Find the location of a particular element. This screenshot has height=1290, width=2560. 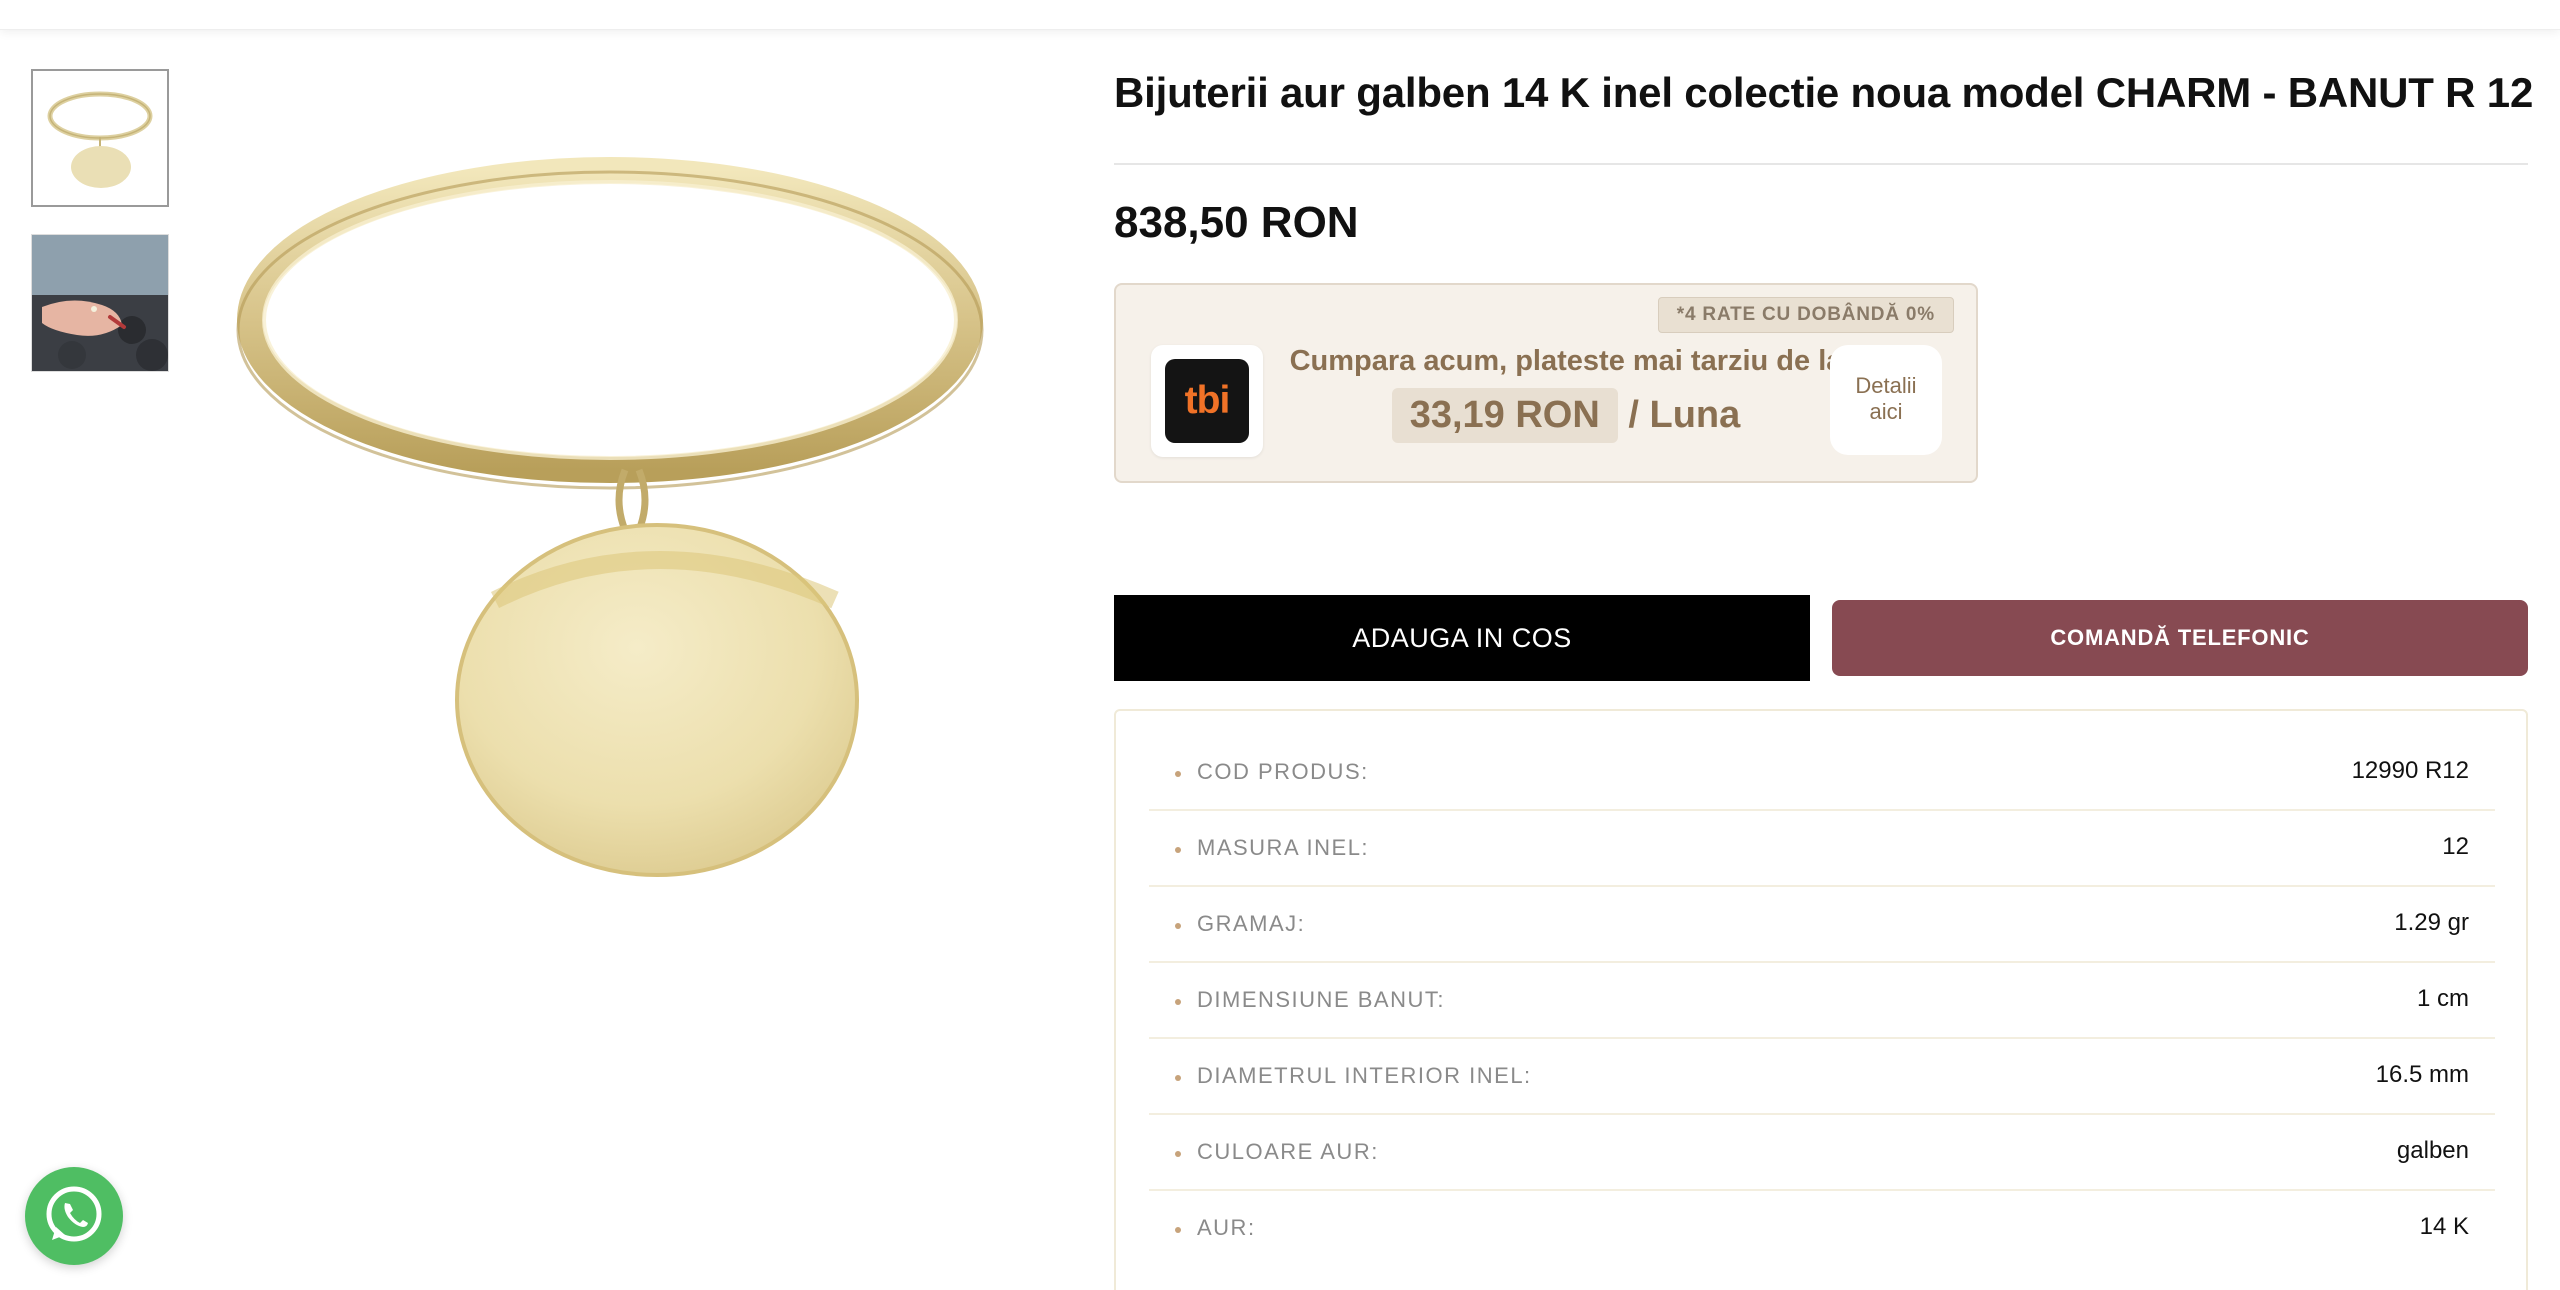

product-price: 838,50 RON is located at coordinates (1236, 222).